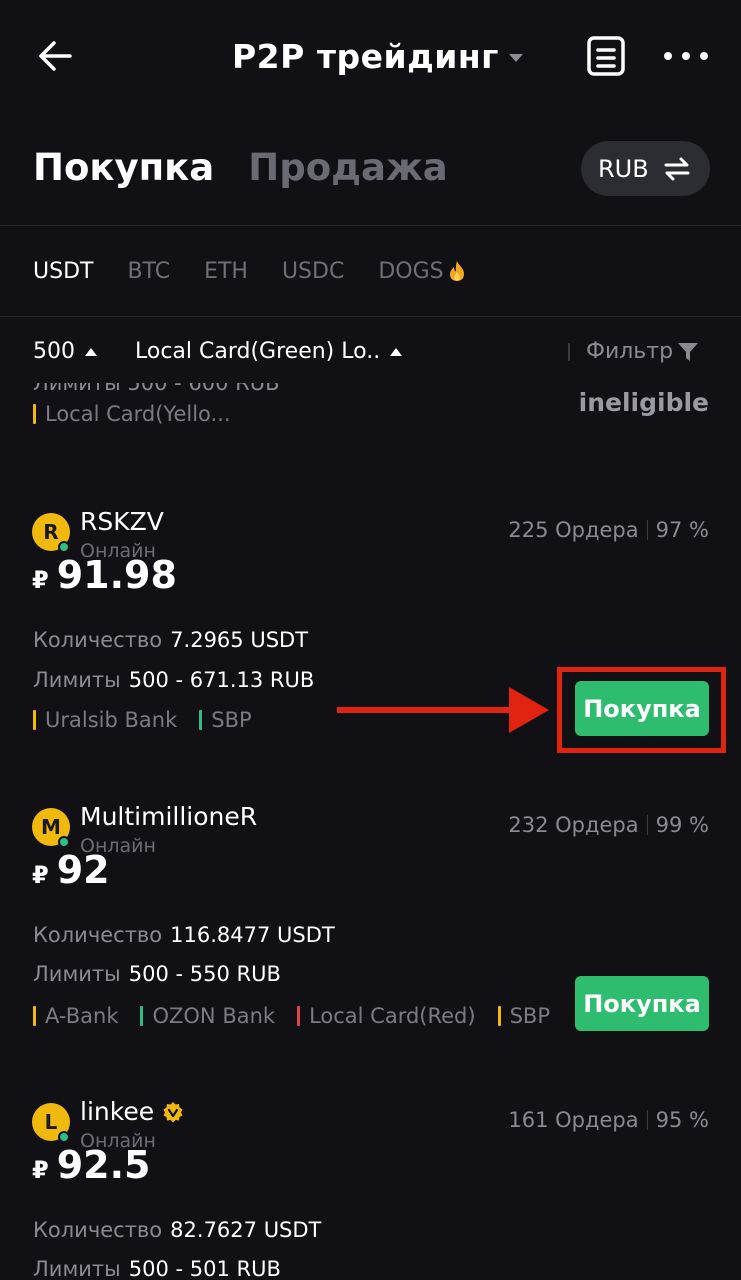 The image size is (741, 1280). I want to click on ineligible-label: ineligible, so click(643, 402).